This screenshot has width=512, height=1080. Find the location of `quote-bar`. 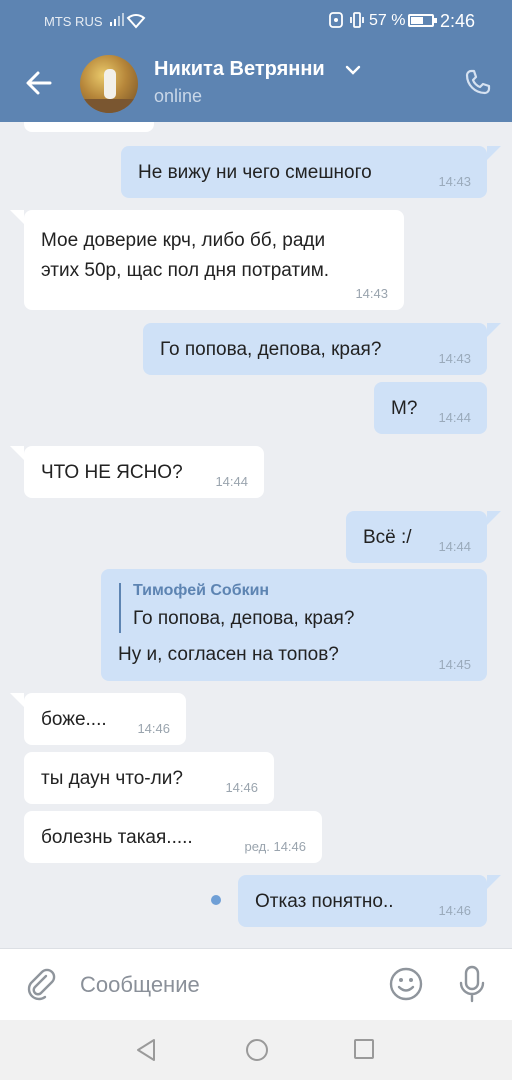

quote-bar is located at coordinates (120, 608).